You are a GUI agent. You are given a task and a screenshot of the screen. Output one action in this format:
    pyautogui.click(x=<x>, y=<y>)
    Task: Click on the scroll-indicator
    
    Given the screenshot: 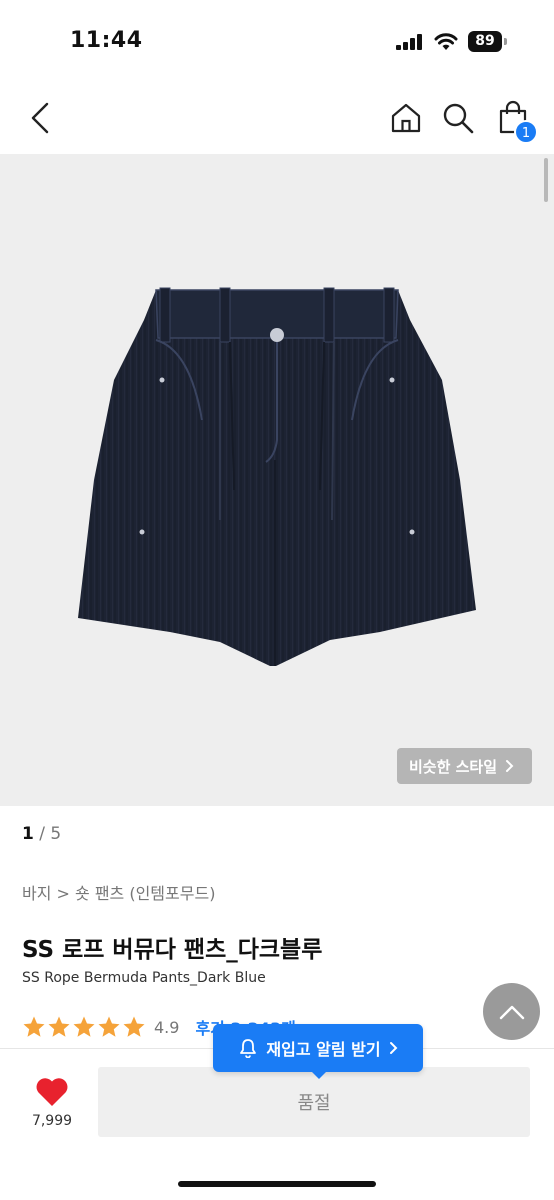 What is the action you would take?
    pyautogui.click(x=546, y=180)
    